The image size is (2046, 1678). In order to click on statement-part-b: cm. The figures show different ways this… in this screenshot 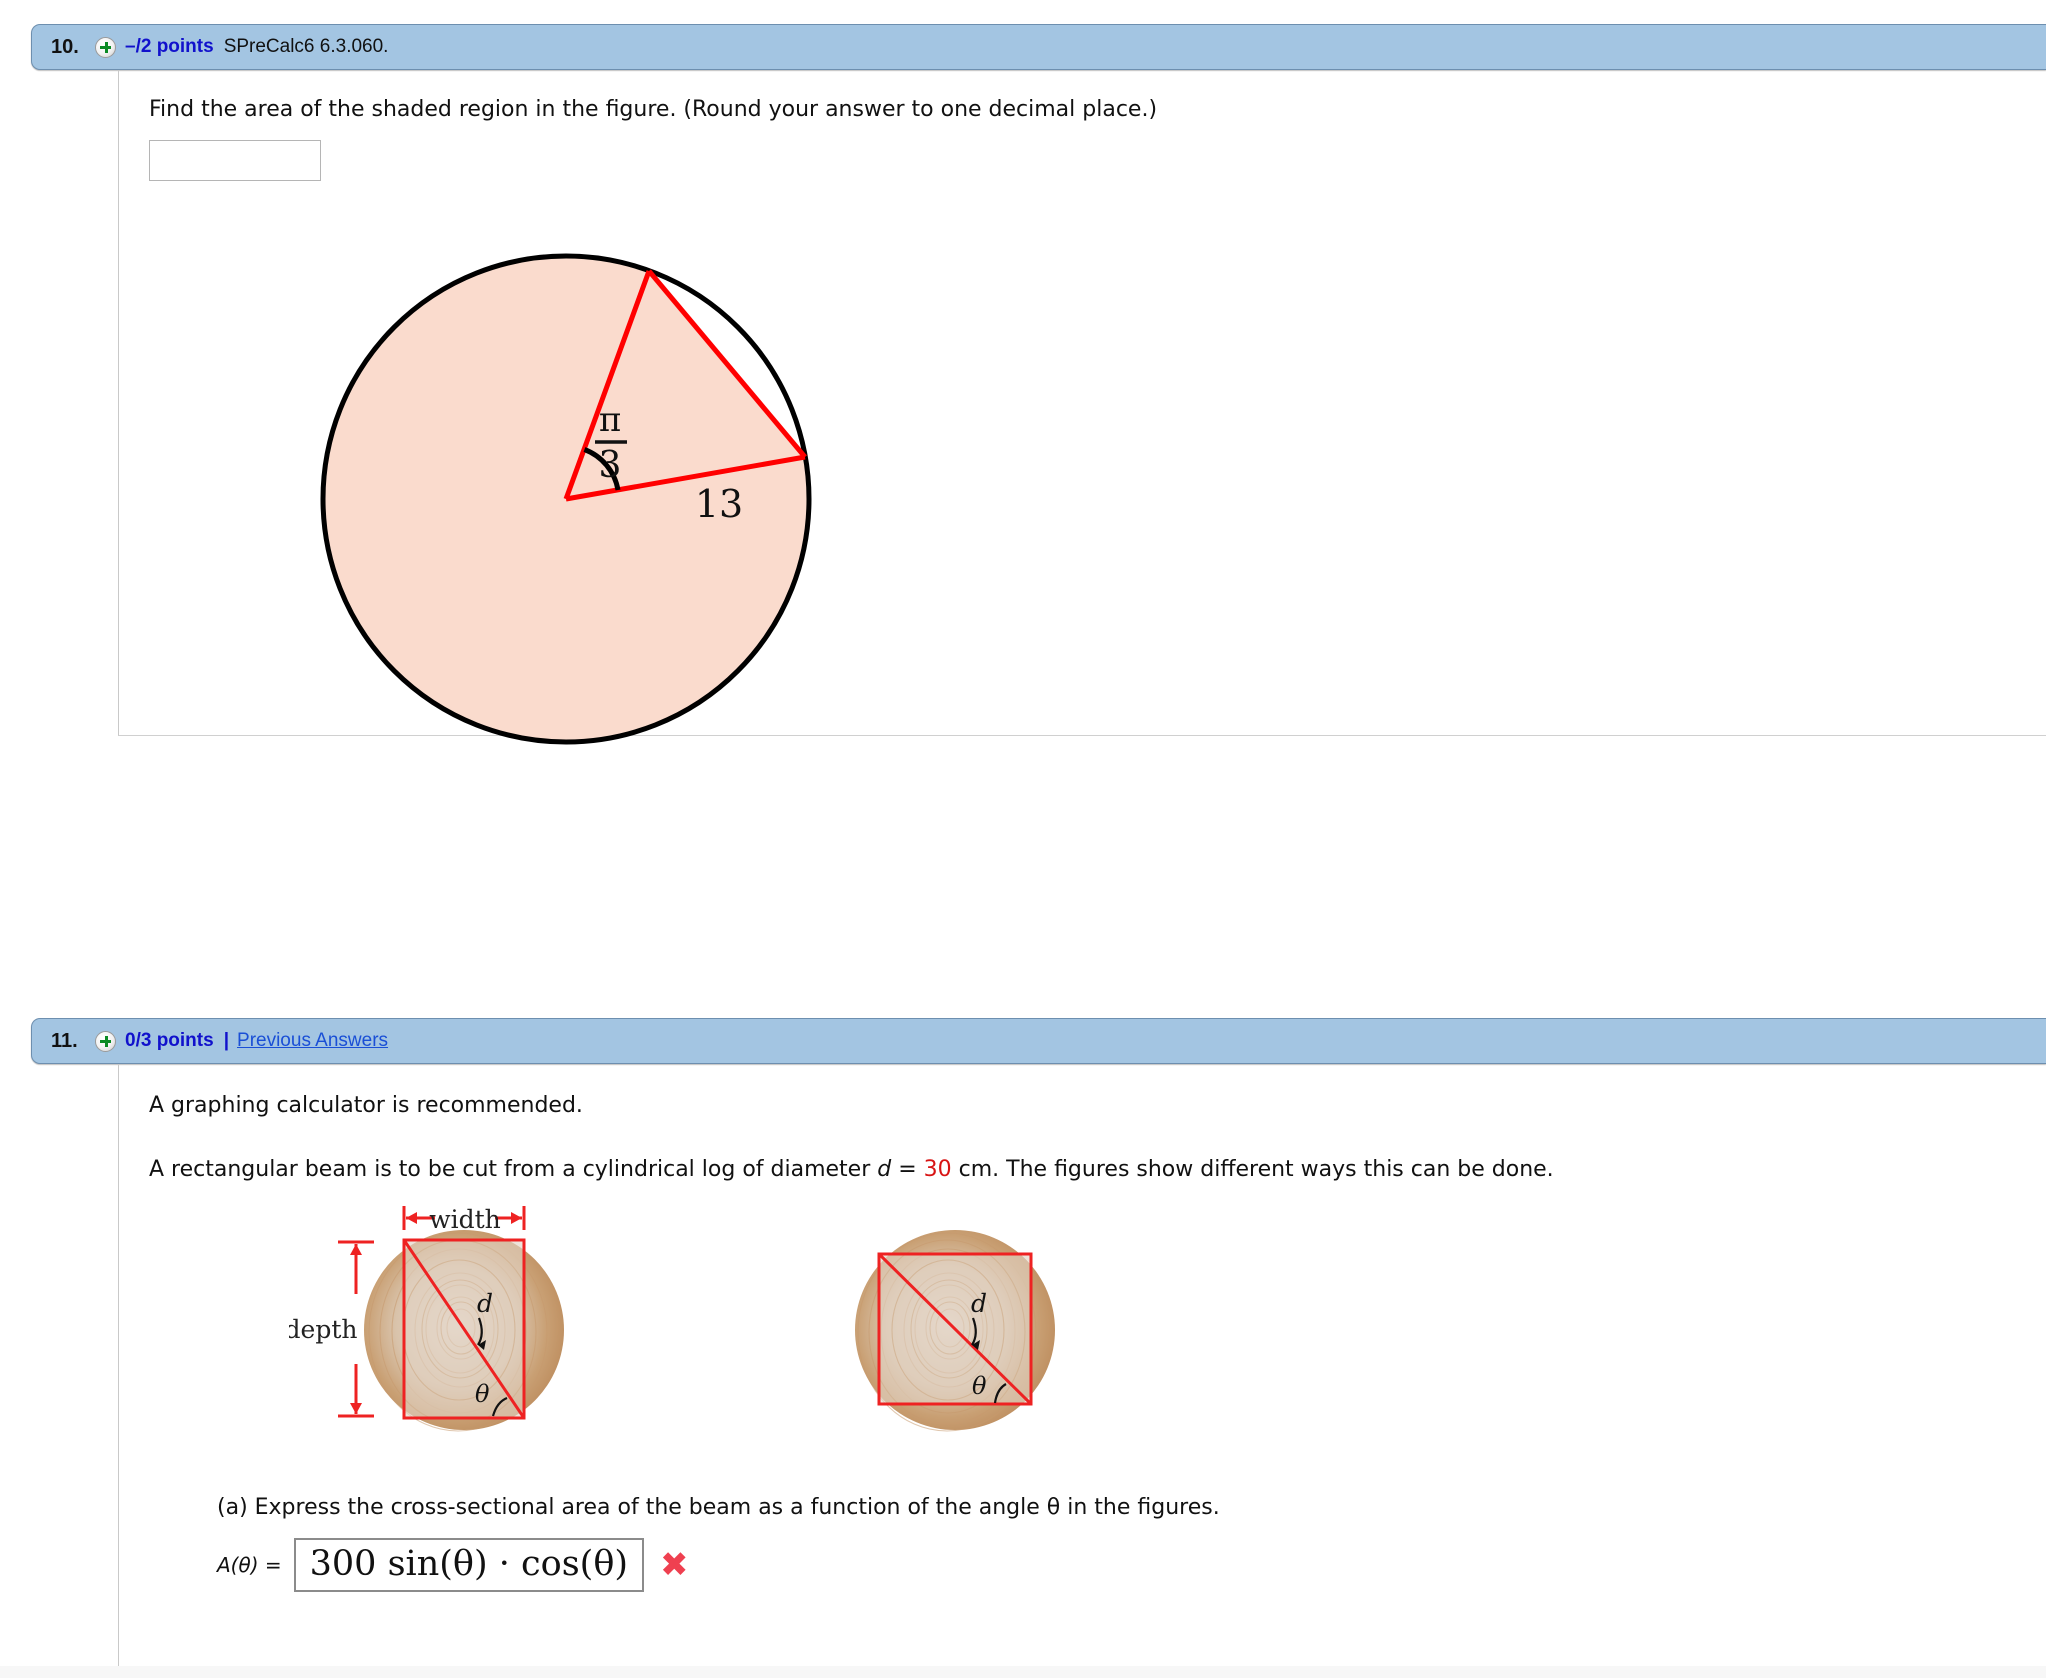, I will do `click(1256, 1169)`.